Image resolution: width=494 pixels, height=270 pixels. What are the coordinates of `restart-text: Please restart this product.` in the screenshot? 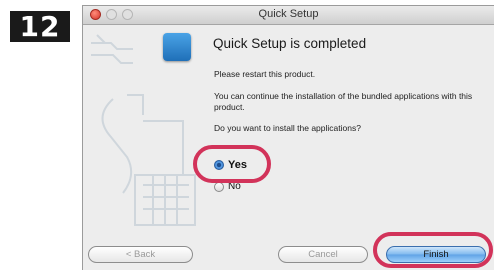 It's located at (265, 74).